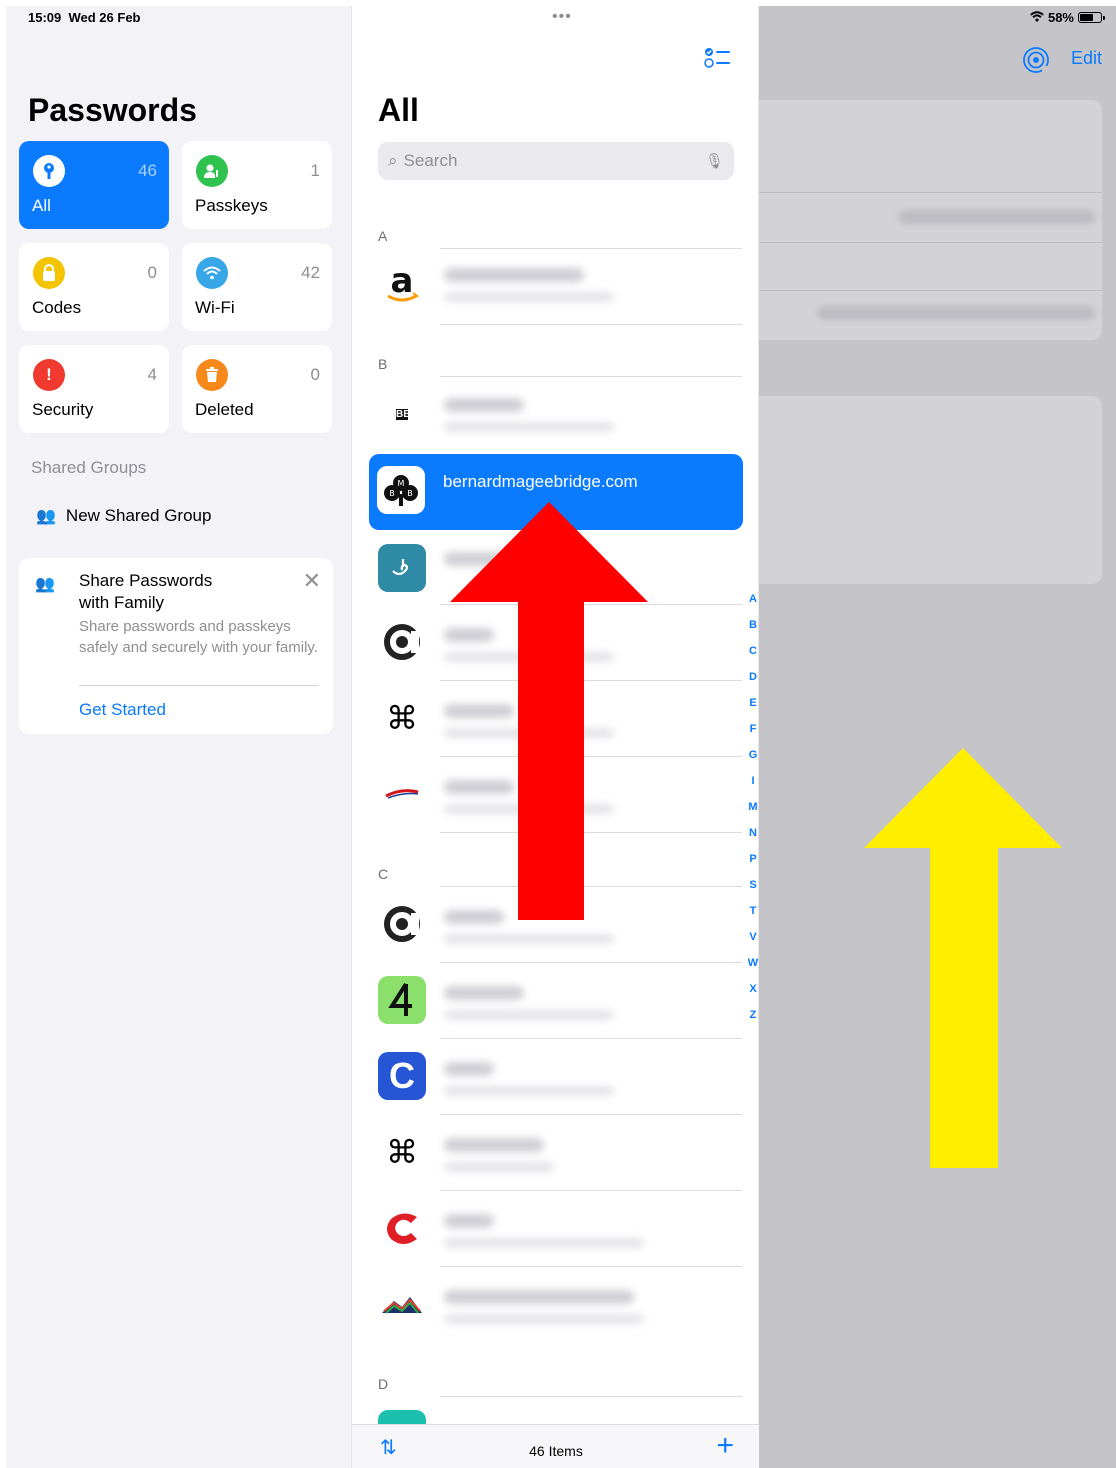 The image size is (1116, 1468). Describe the element at coordinates (152, 374) in the screenshot. I see `tile-count: 4` at that location.